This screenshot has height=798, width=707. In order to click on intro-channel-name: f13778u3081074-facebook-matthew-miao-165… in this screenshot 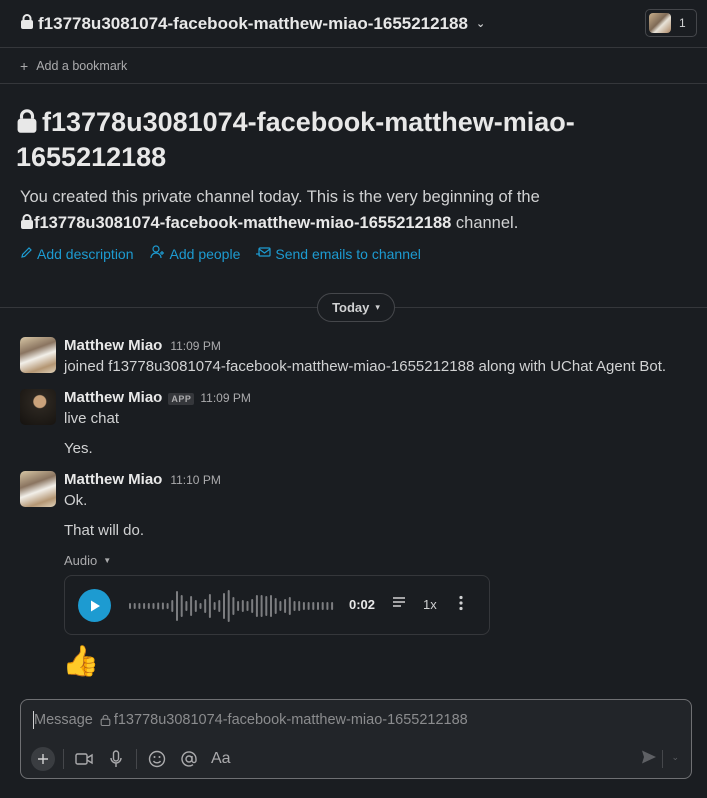, I will do `click(295, 139)`.